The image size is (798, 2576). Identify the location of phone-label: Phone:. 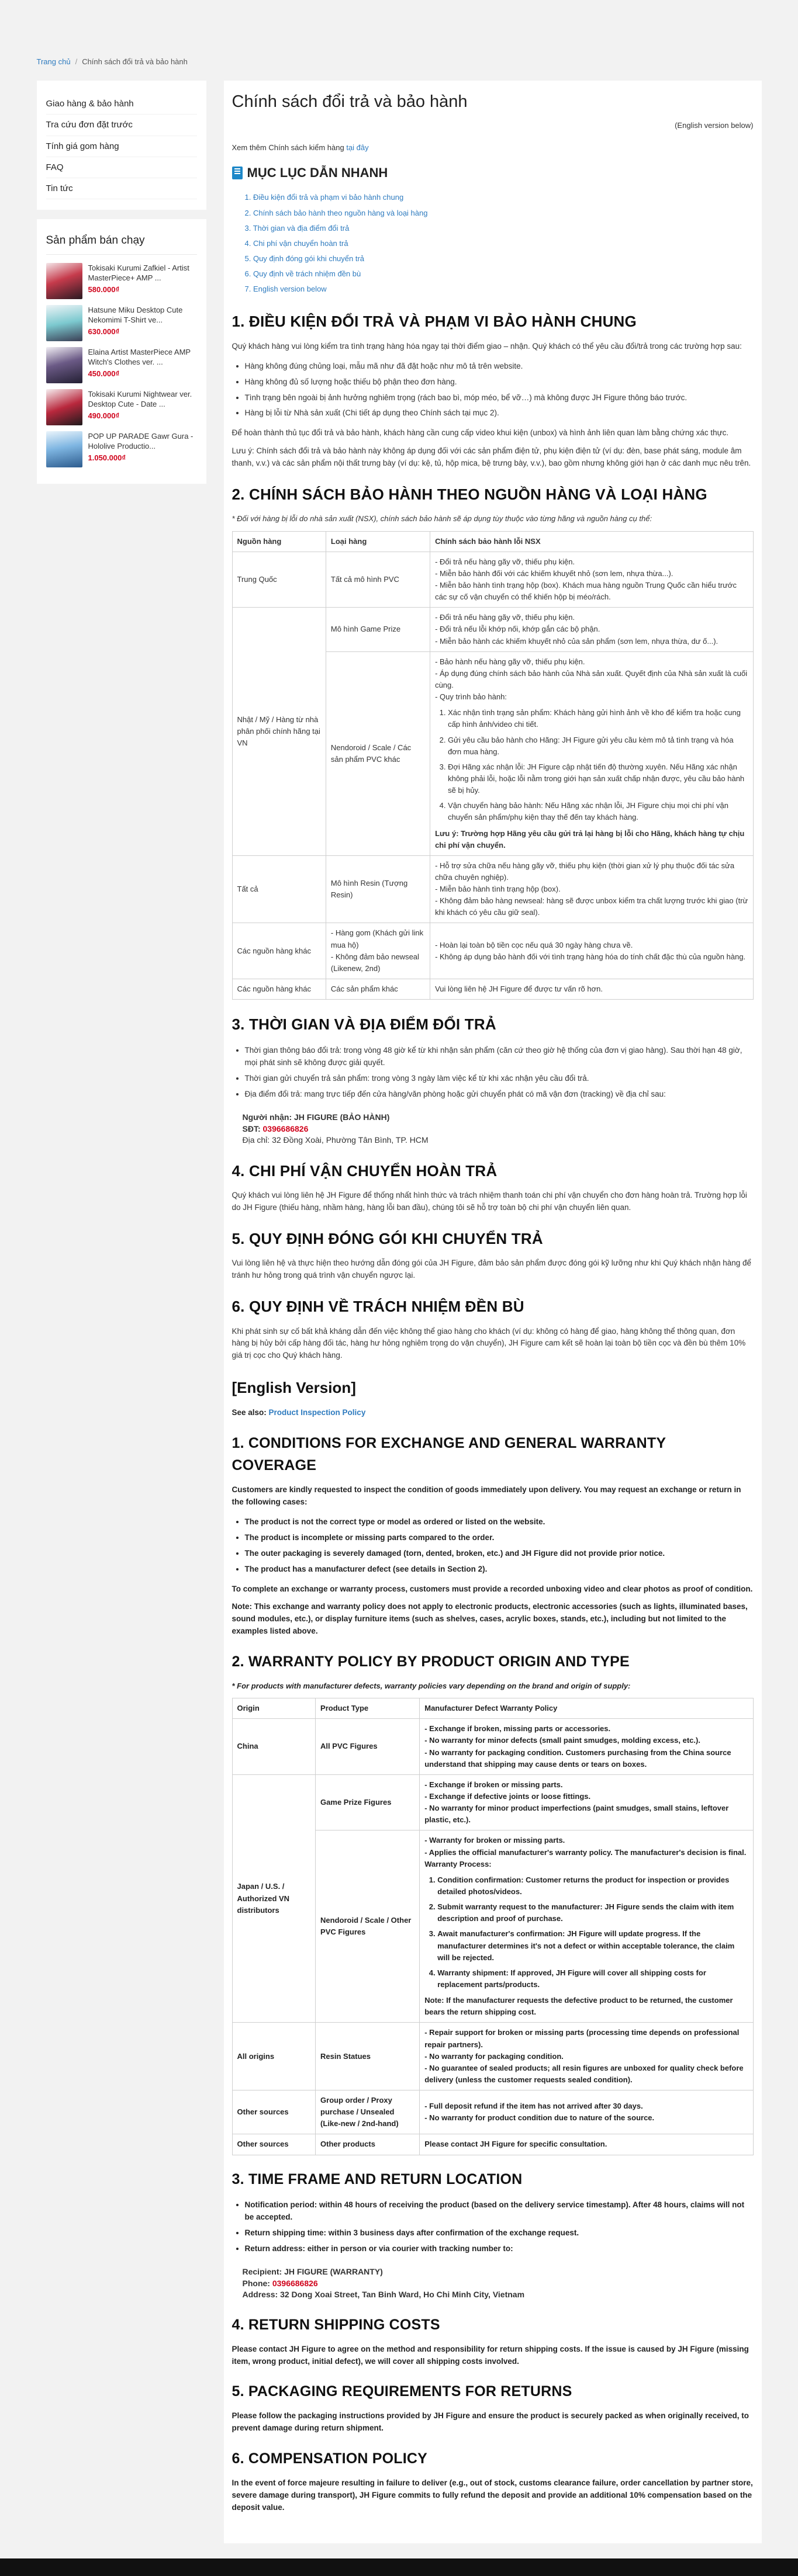
(256, 2283).